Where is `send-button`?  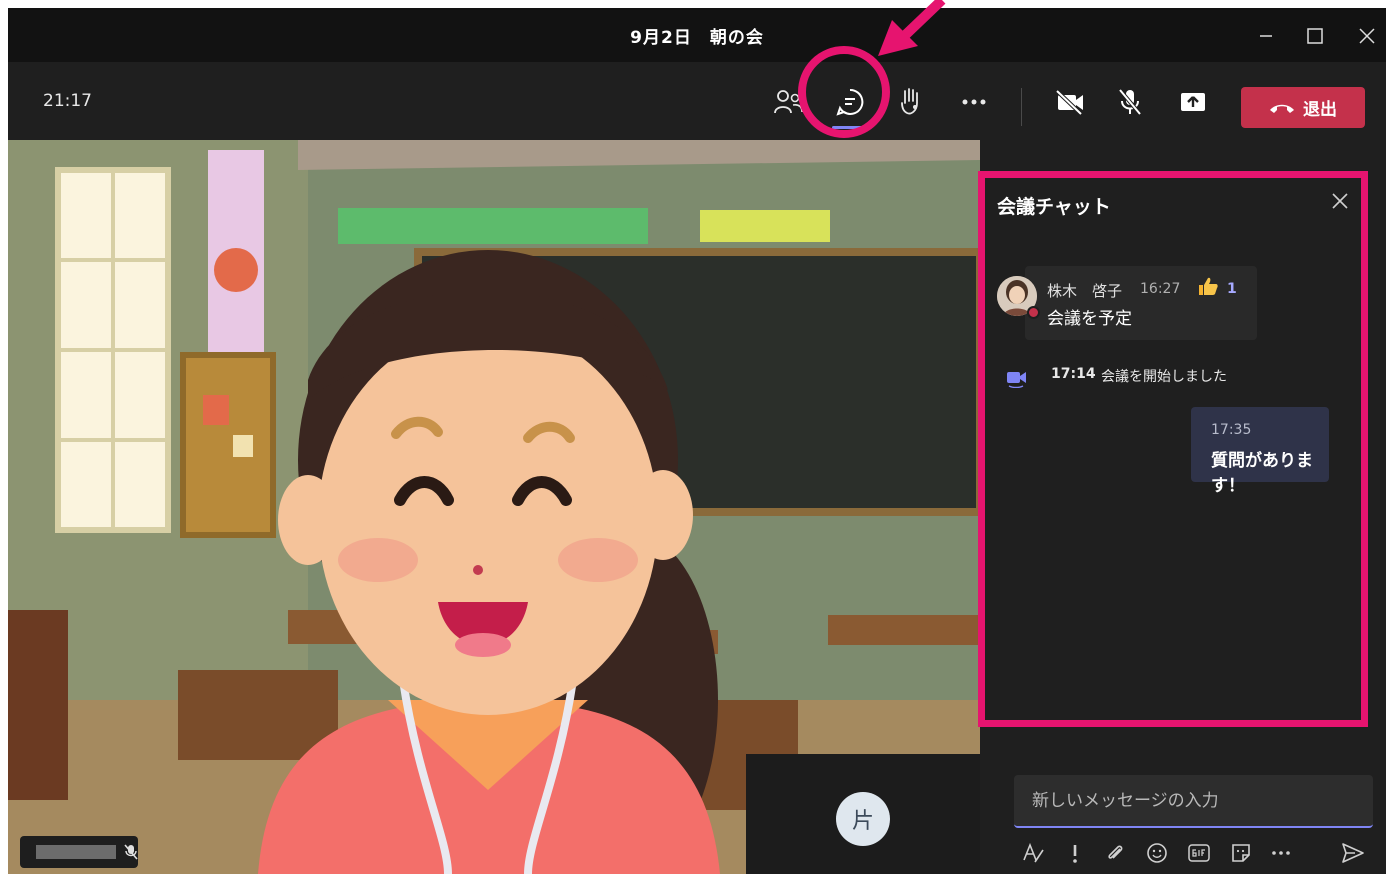
send-button is located at coordinates (1353, 853).